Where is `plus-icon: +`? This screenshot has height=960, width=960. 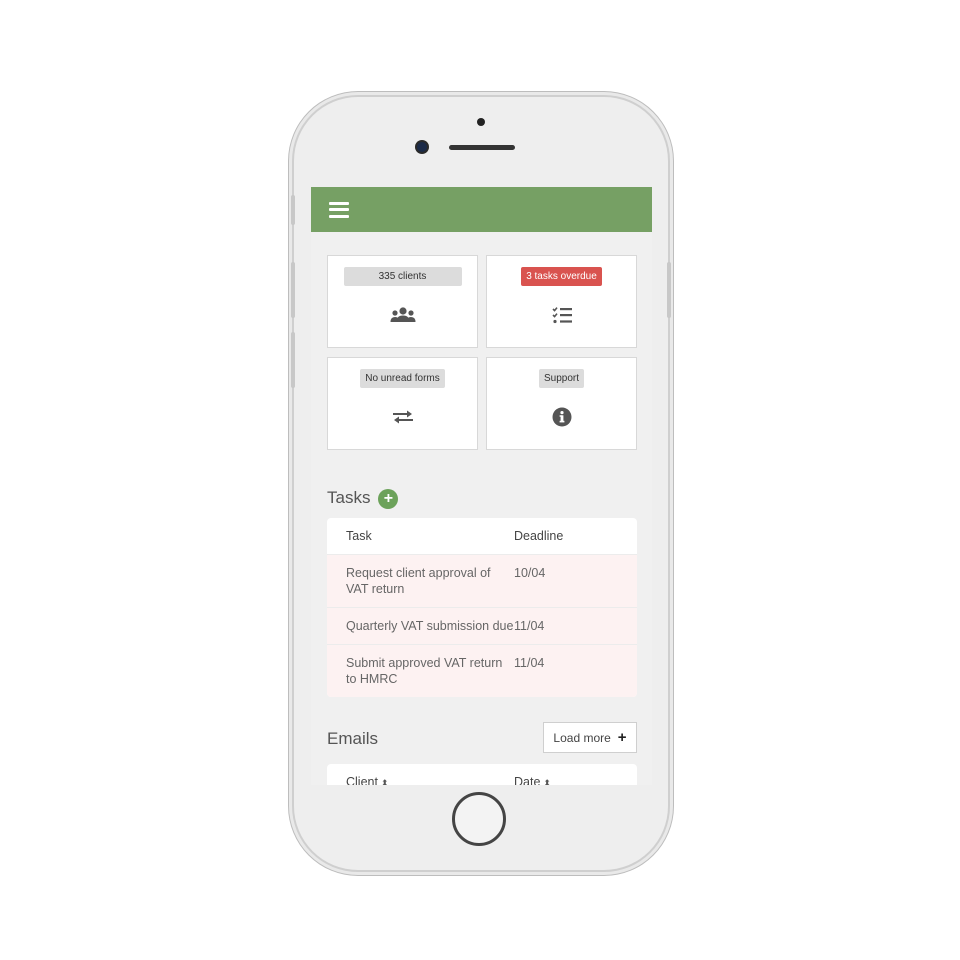
plus-icon: + is located at coordinates (622, 737).